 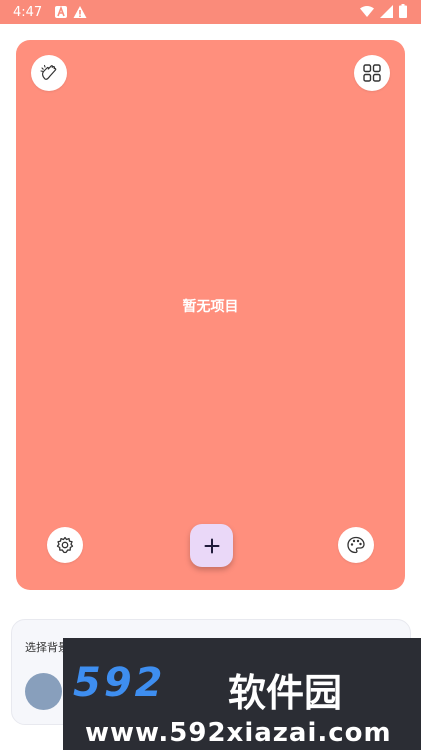 I want to click on signal-icon, so click(x=386, y=11).